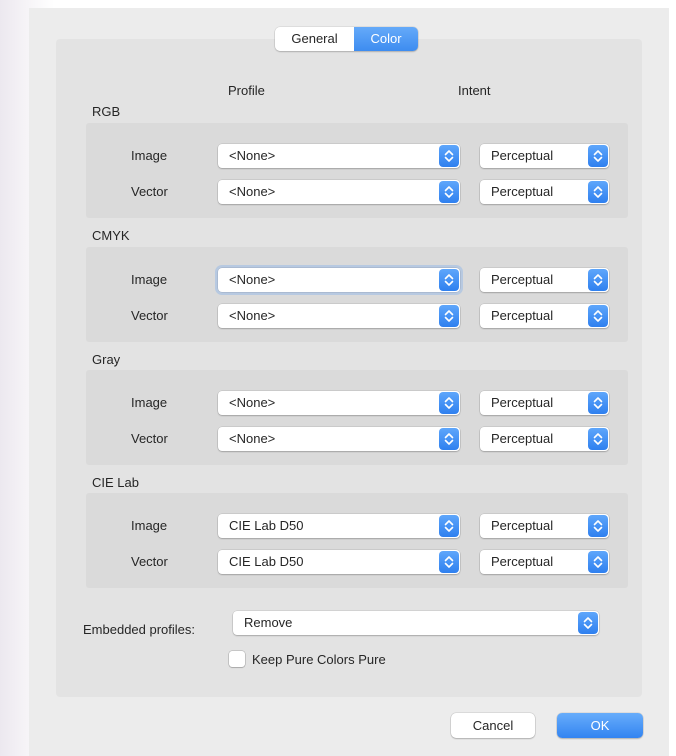 The width and height of the screenshot is (676, 756). I want to click on cie-lab-image-profile-popup: CIE Lab D50, so click(339, 526).